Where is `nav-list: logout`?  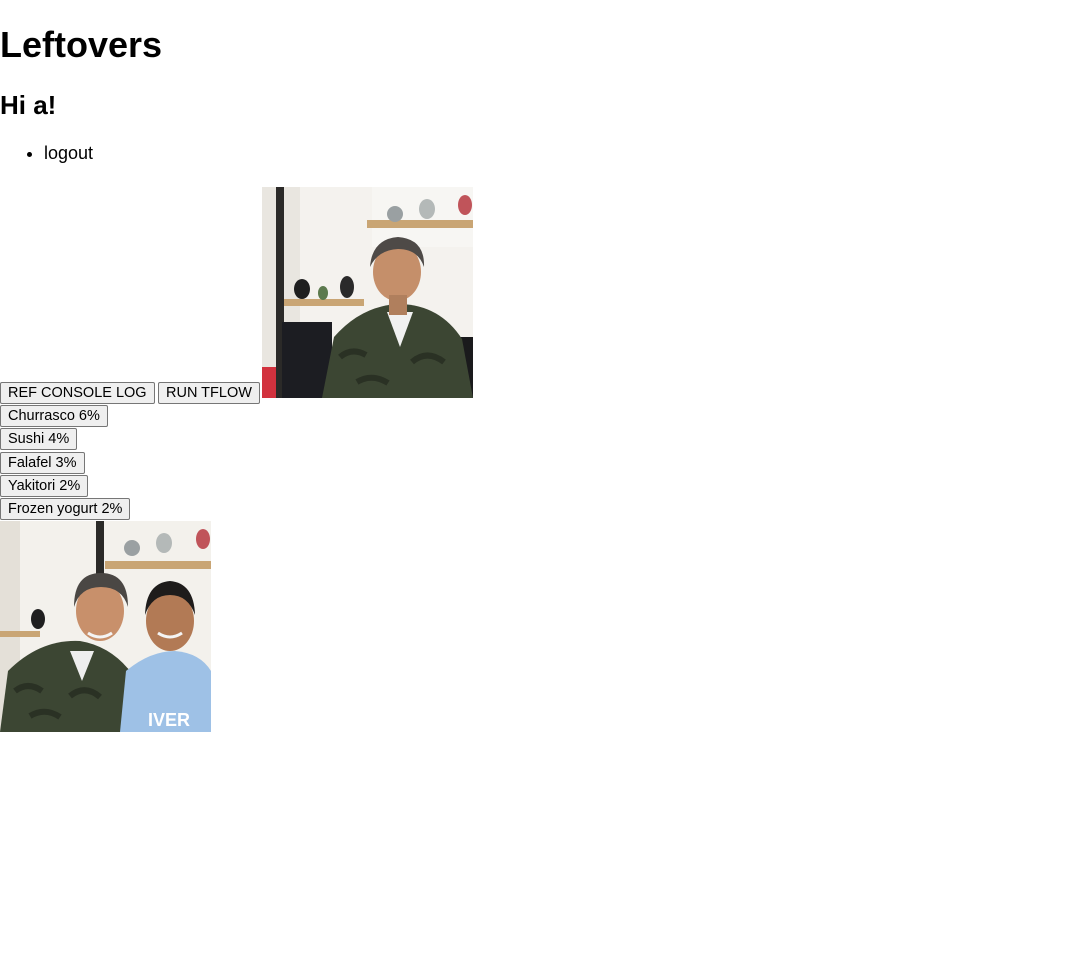
nav-list: logout is located at coordinates (46, 153).